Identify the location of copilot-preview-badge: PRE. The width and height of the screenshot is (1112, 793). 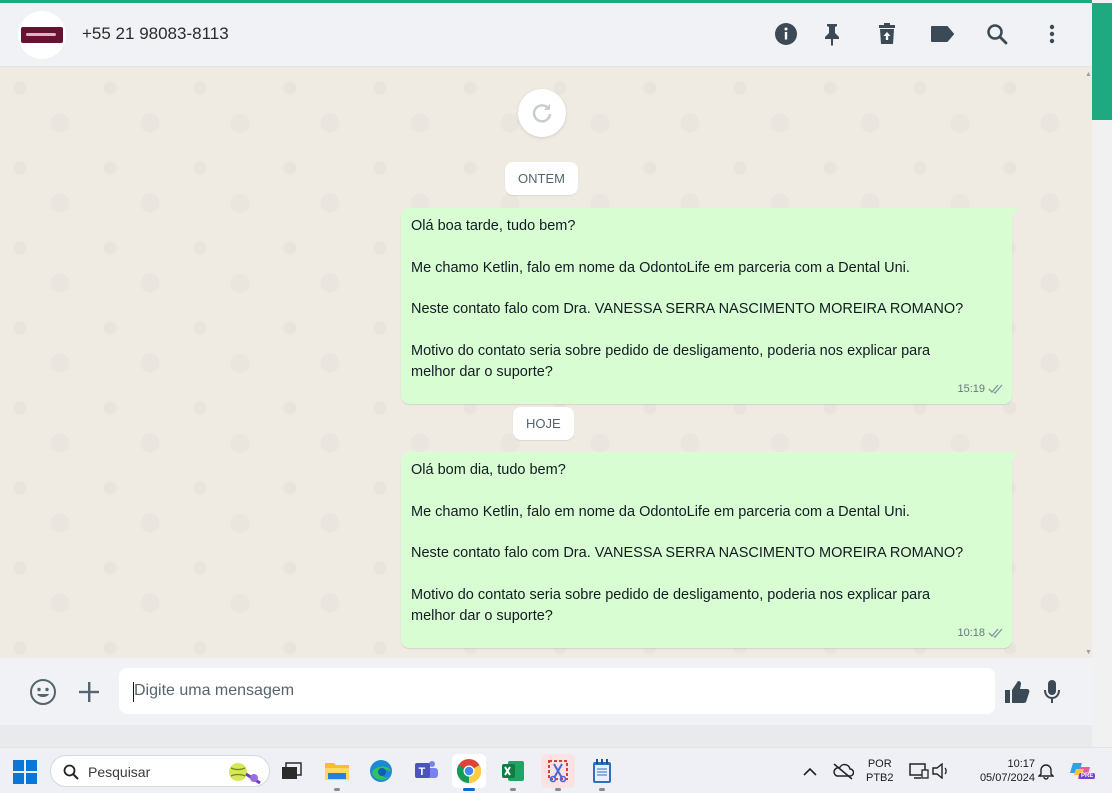
(1087, 776).